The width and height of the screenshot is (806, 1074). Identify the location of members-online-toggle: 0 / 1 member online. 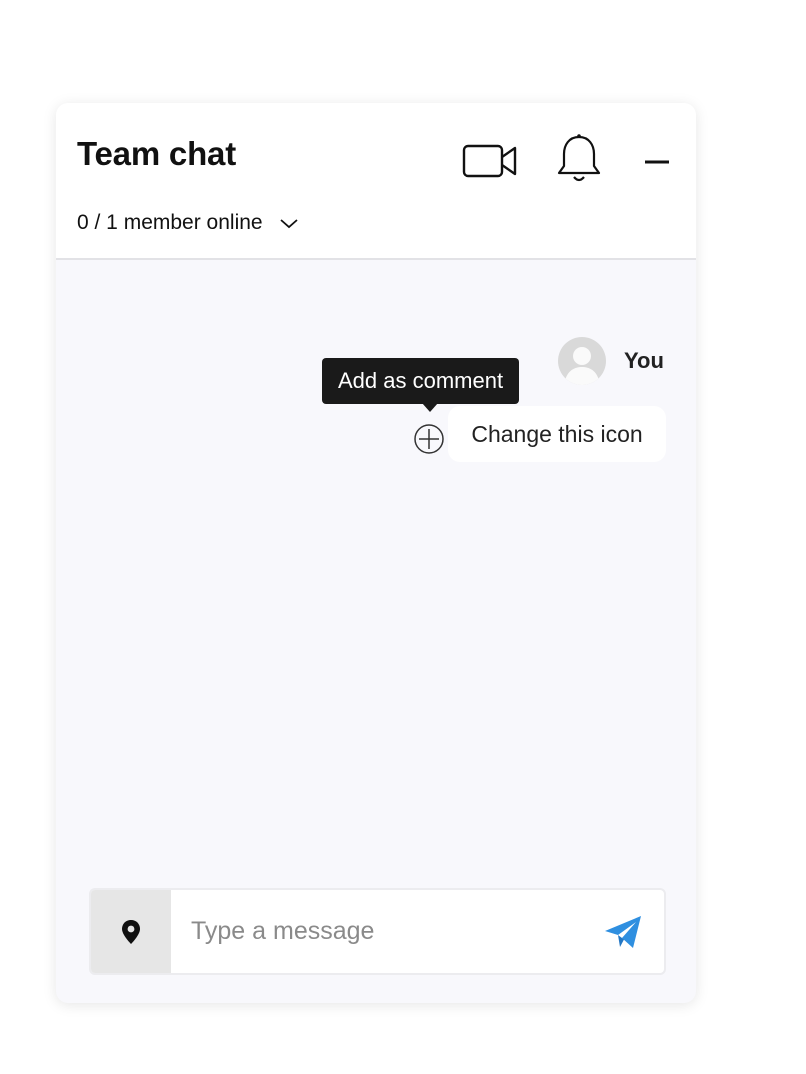
(188, 223).